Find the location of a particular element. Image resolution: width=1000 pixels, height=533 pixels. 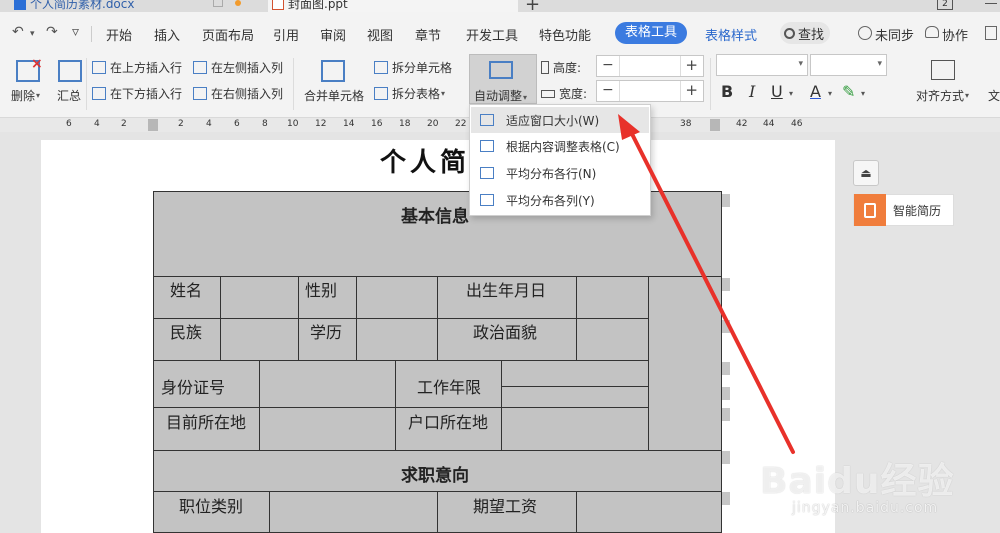

insert-col-left-button: 在左侧插入列 is located at coordinates (238, 67).